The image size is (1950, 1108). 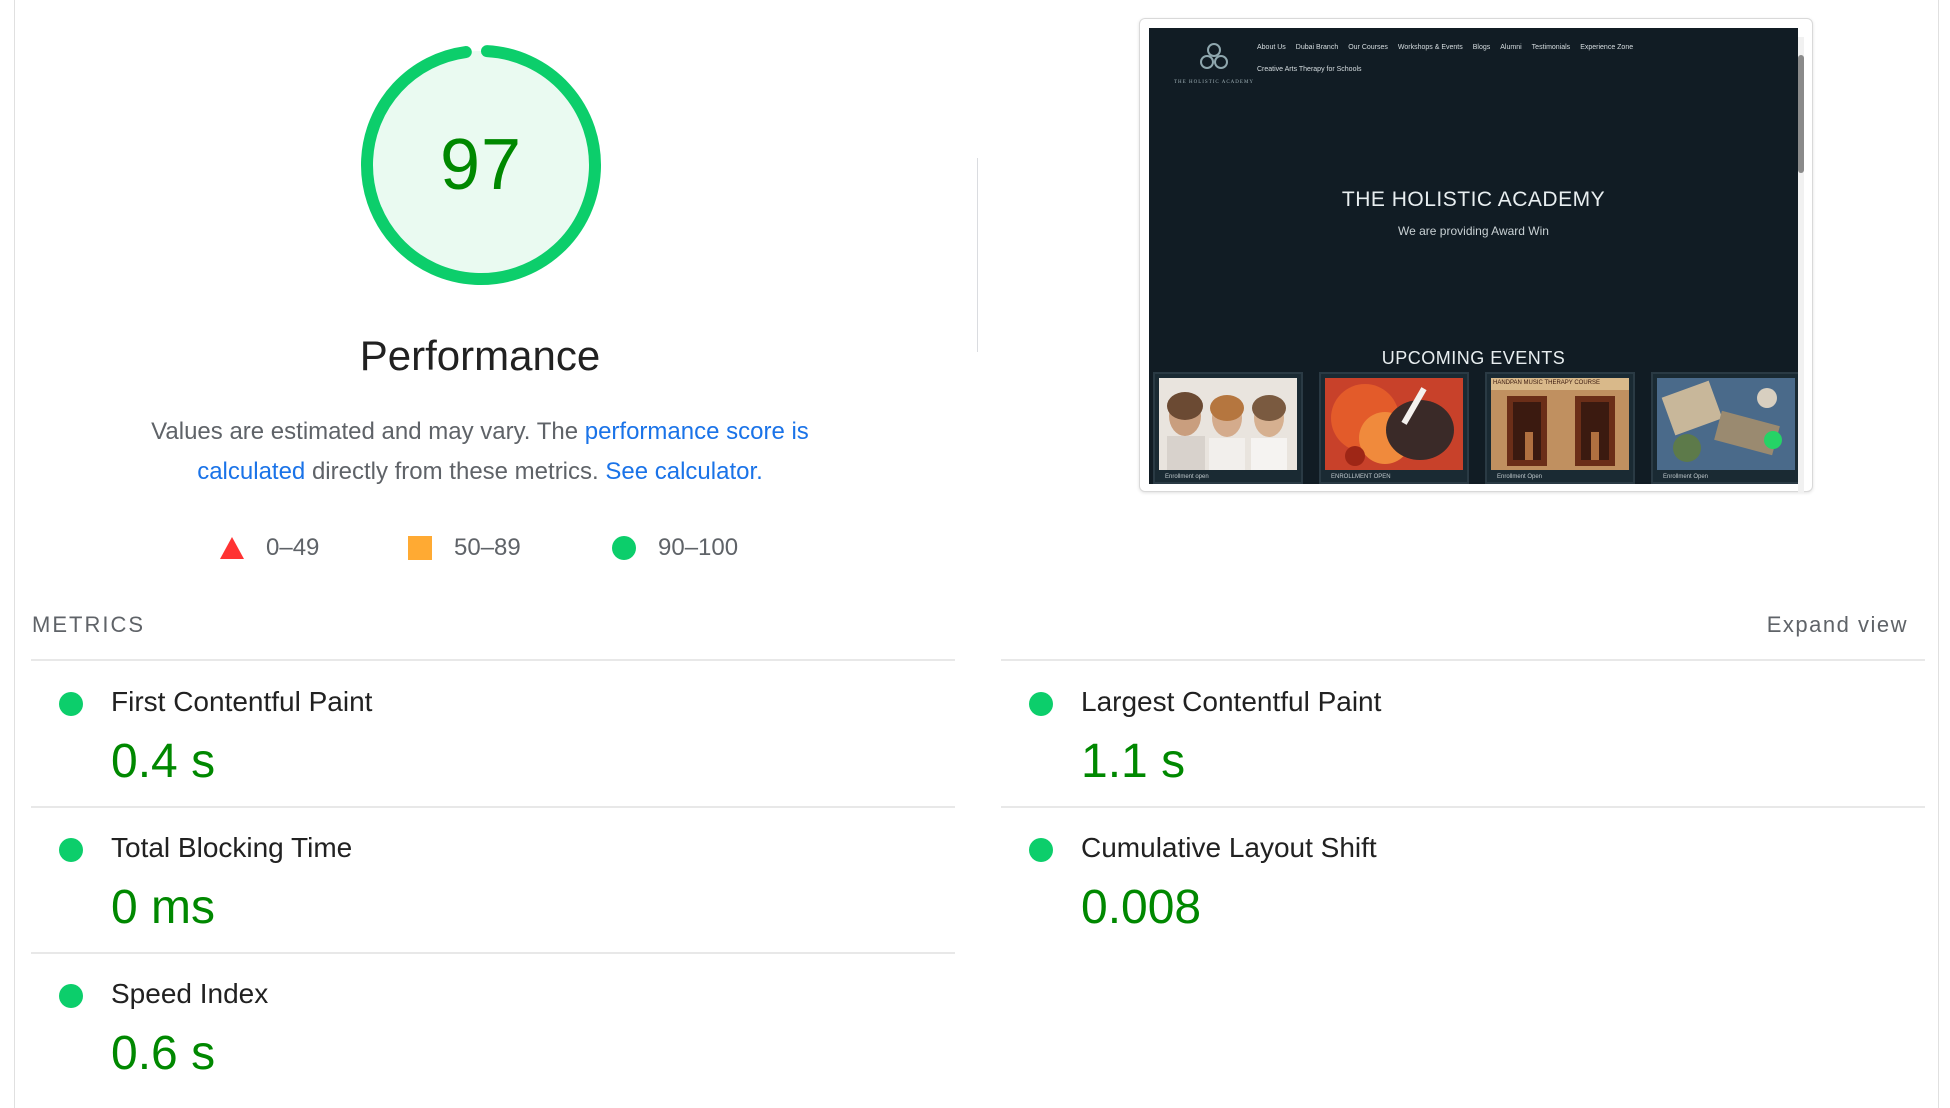 What do you see at coordinates (1560, 424) in the screenshot?
I see `event-photo-handpan` at bounding box center [1560, 424].